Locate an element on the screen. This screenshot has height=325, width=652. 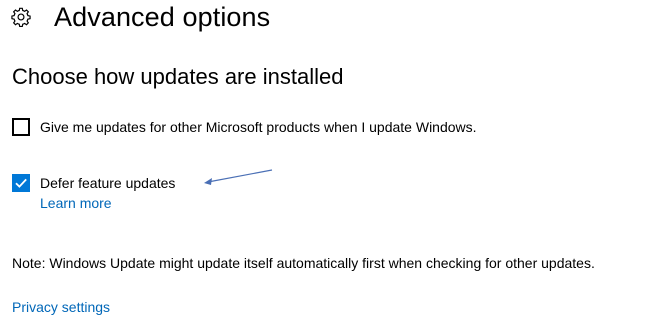
privacy-settings-link: Privacy settings is located at coordinates (61, 307).